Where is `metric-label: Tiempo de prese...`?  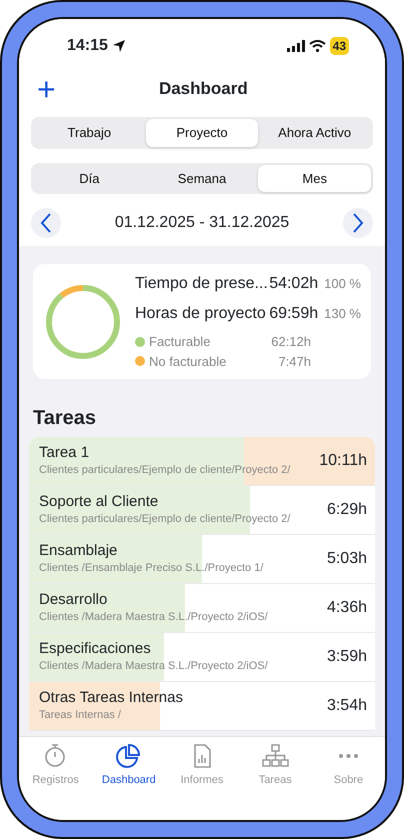
metric-label: Tiempo de prese... is located at coordinates (201, 284).